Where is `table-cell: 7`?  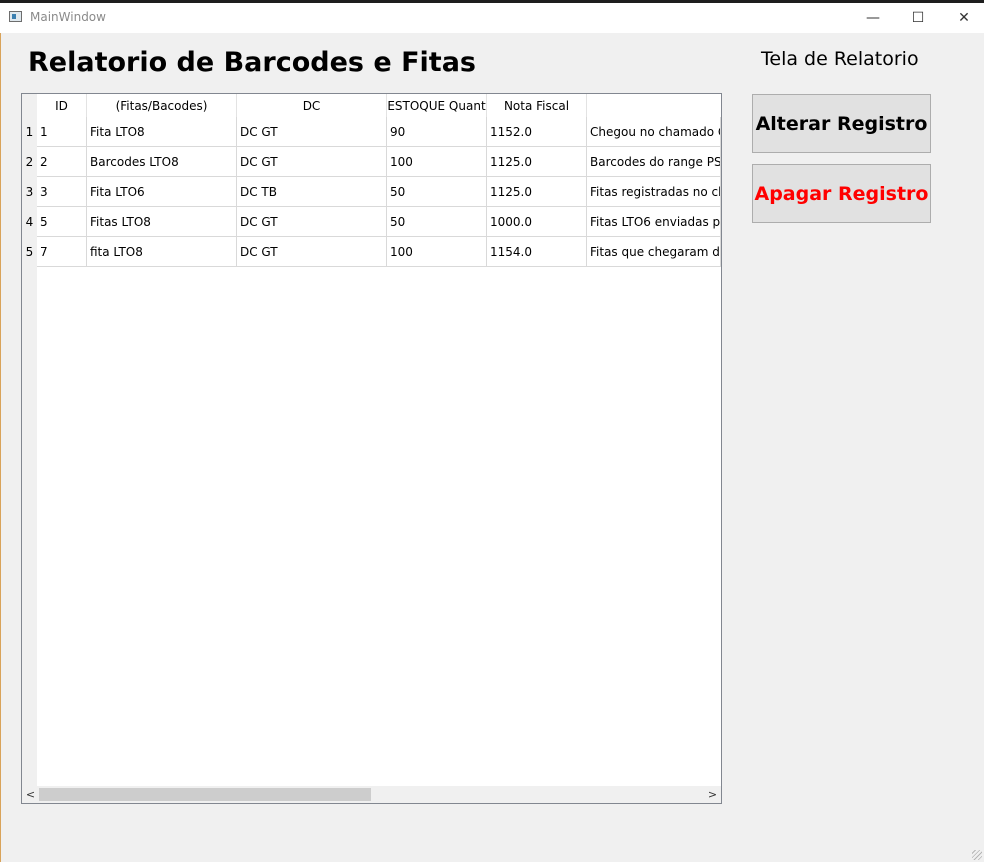 table-cell: 7 is located at coordinates (62, 252).